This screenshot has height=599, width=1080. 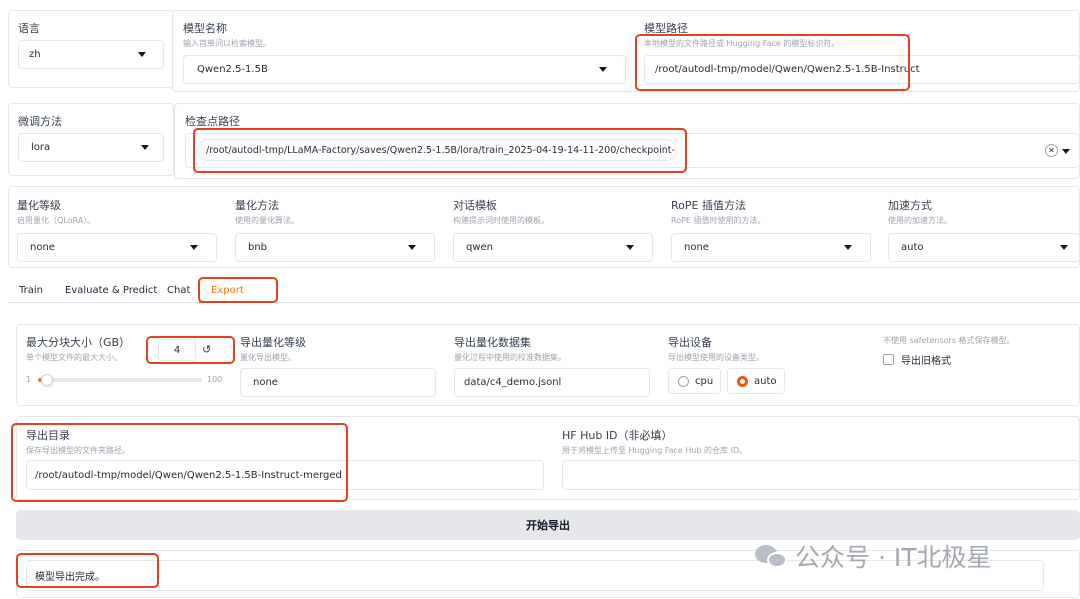 I want to click on export-quant-bit-dropdown: none, so click(x=338, y=382).